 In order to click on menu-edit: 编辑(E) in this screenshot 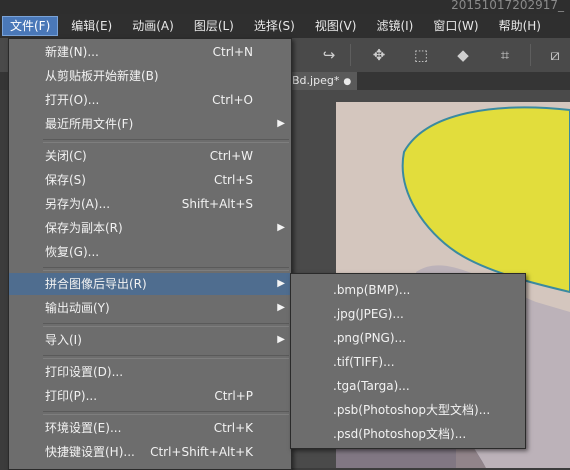, I will do `click(91, 26)`.